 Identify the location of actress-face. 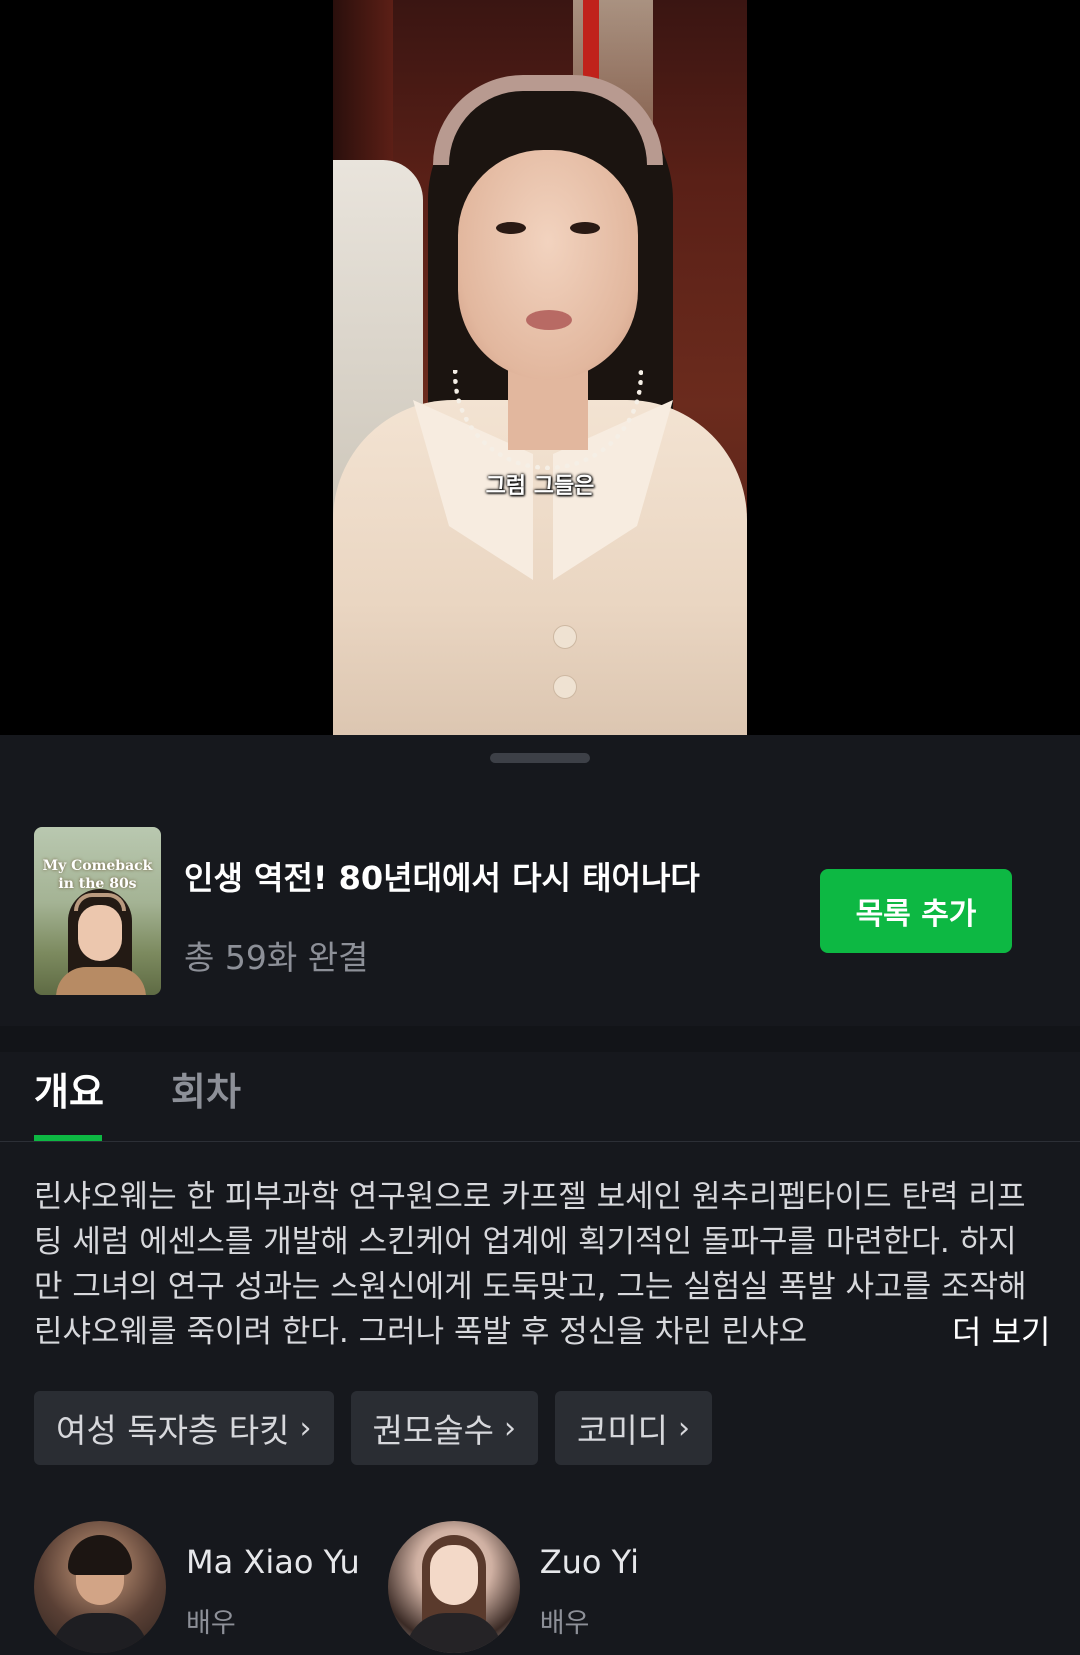
(548, 265).